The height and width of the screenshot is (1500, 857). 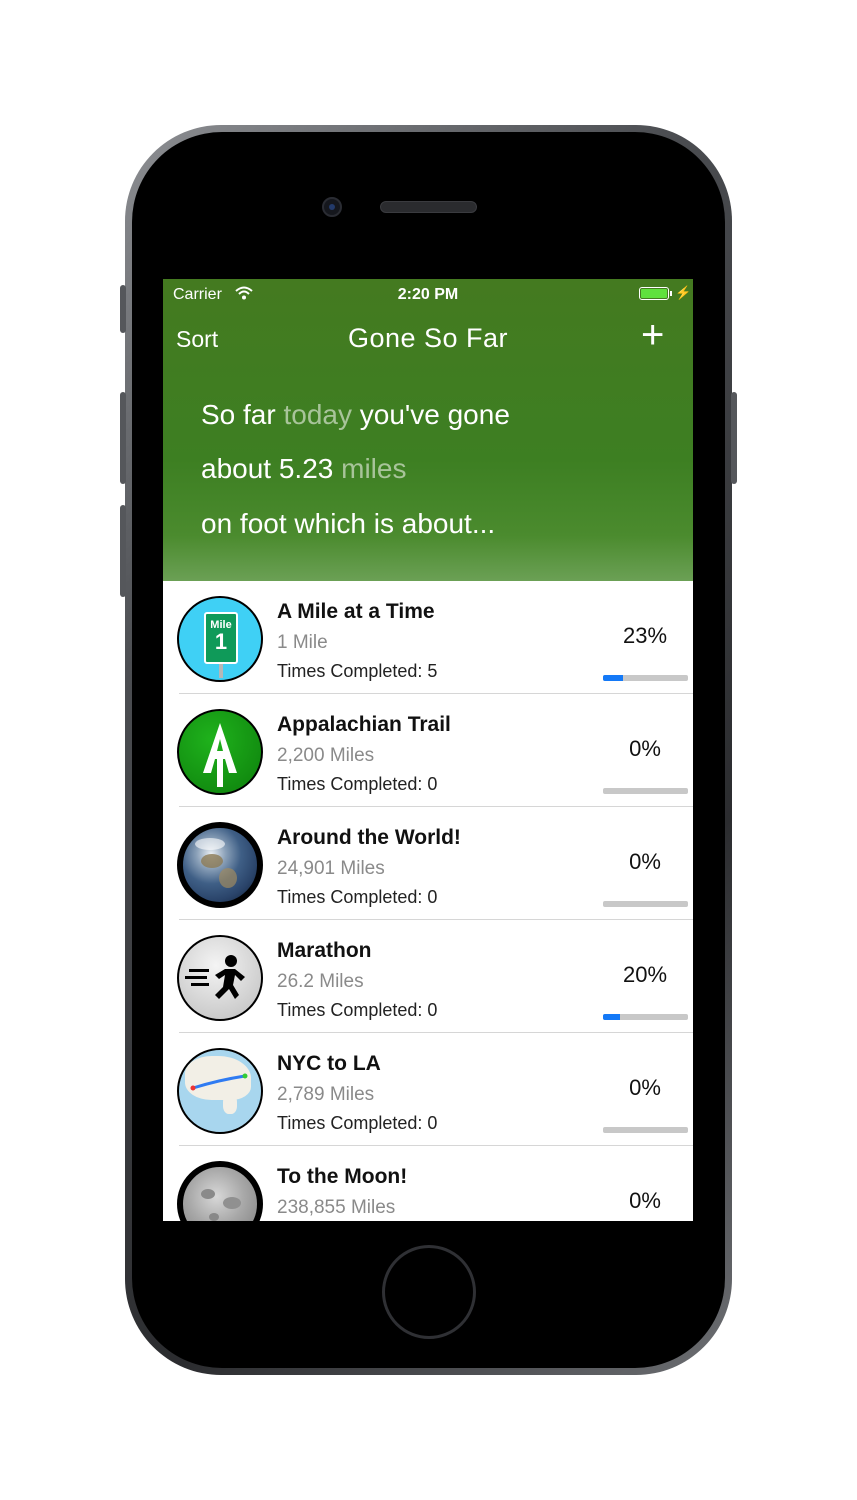 I want to click on goal-distance: 2,200 Miles, so click(x=326, y=755).